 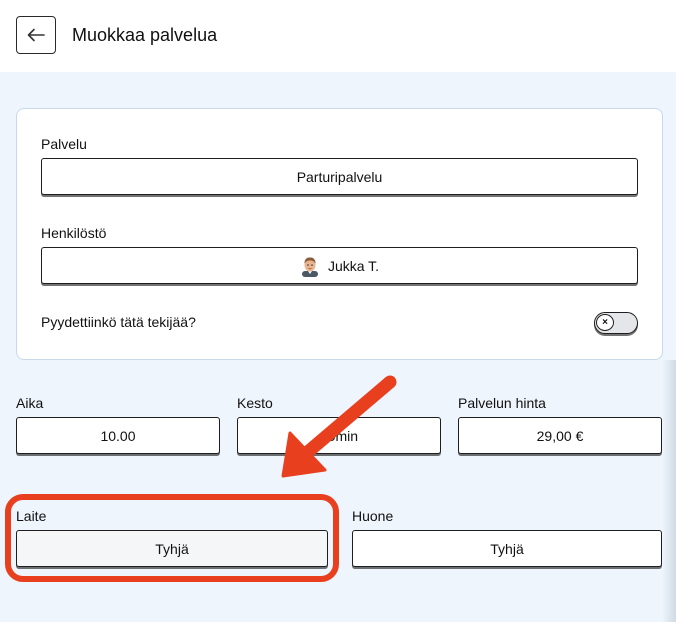 What do you see at coordinates (30, 403) in the screenshot?
I see `time-label: Aika` at bounding box center [30, 403].